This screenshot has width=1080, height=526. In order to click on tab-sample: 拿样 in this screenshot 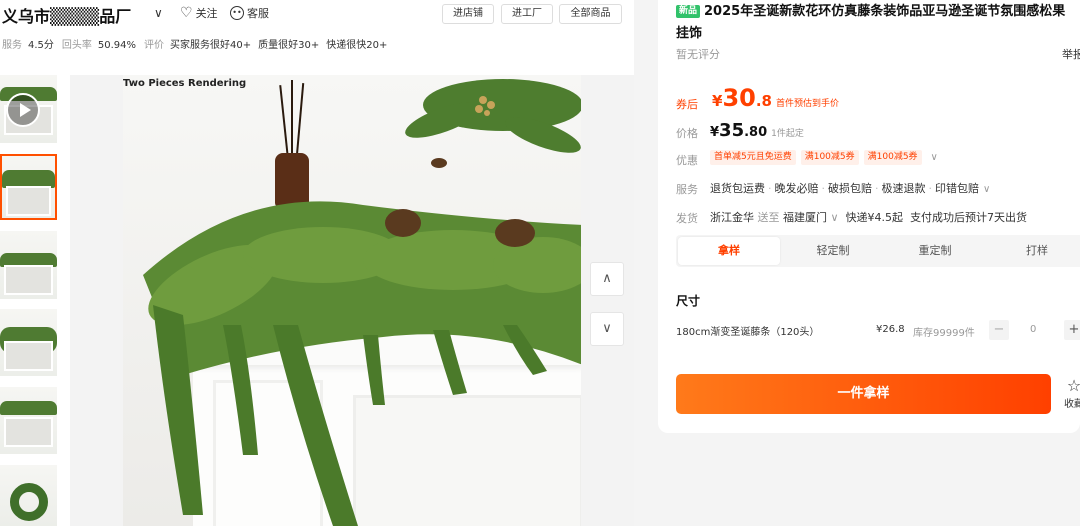, I will do `click(729, 251)`.